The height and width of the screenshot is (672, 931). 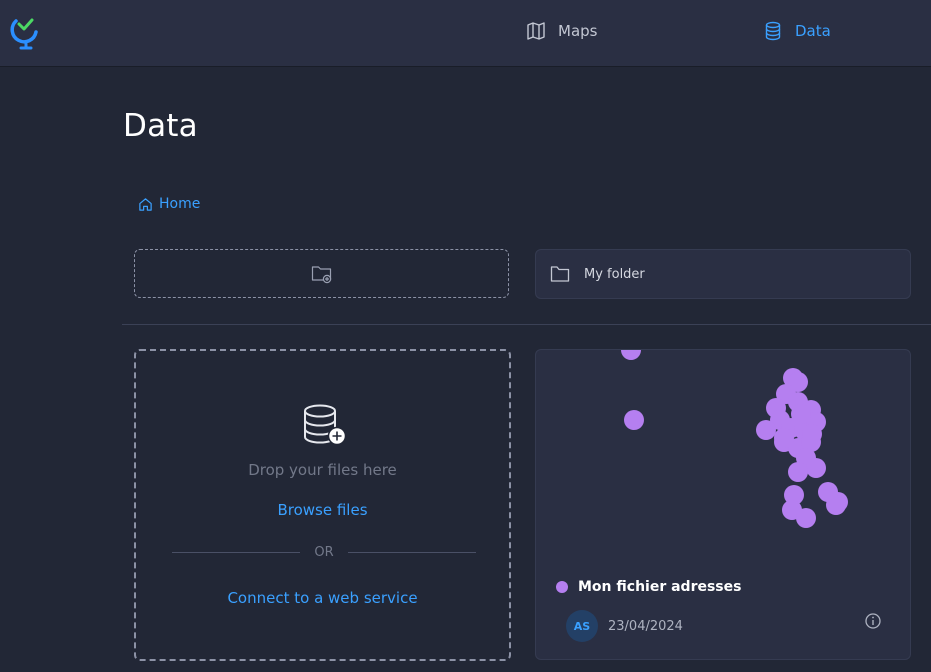 I want to click on dataset-name: Mon fichier adresses, so click(x=660, y=587).